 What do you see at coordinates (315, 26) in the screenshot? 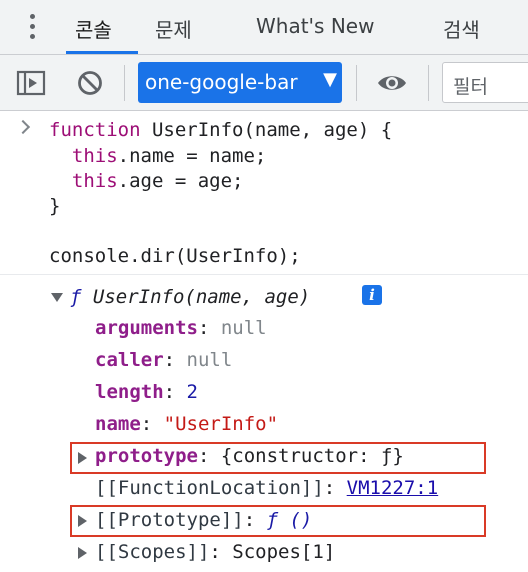
I see `tab-whats-new: What's New` at bounding box center [315, 26].